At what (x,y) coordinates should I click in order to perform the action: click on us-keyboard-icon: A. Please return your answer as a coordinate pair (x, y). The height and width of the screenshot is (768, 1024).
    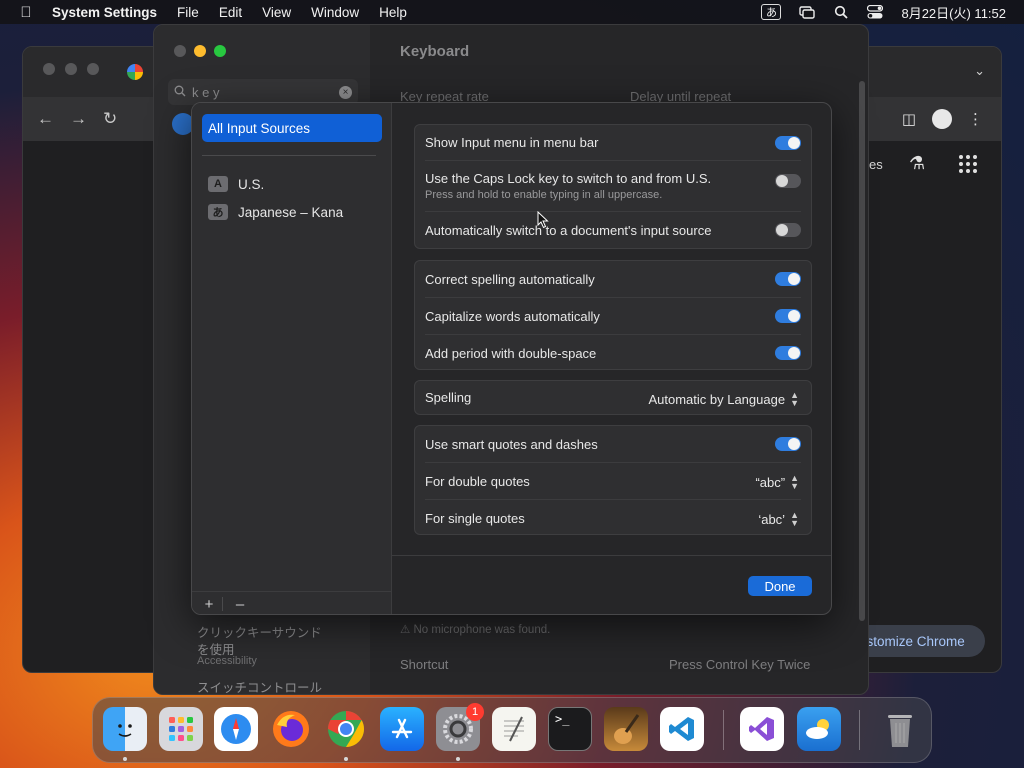
    Looking at the image, I should click on (218, 184).